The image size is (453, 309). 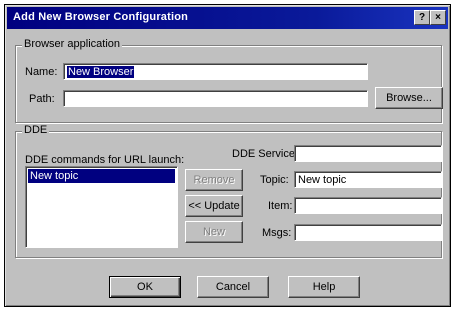 I want to click on remove-button: Remove, so click(x=214, y=180).